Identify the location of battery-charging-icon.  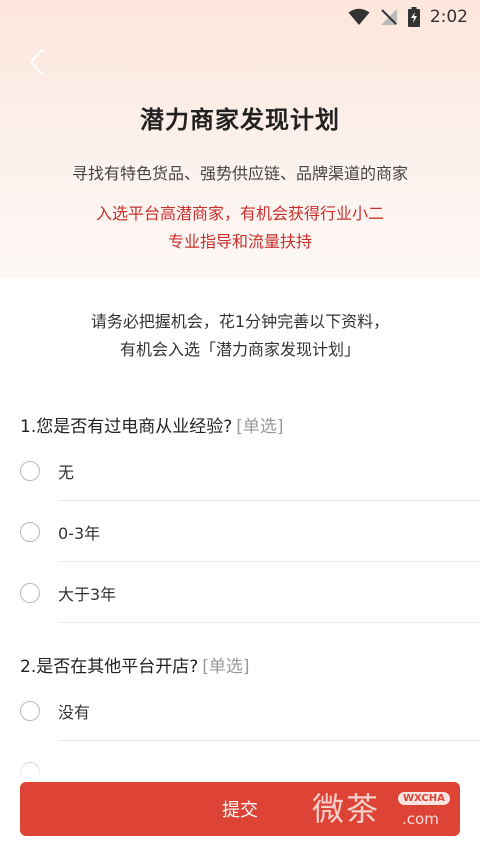
(413, 17).